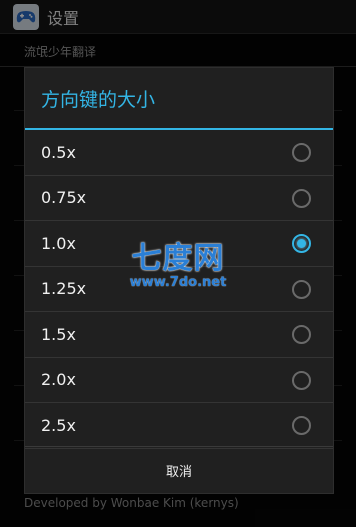 Image resolution: width=356 pixels, height=527 pixels. What do you see at coordinates (179, 335) in the screenshot?
I see `option-1-5x: 1.5x` at bounding box center [179, 335].